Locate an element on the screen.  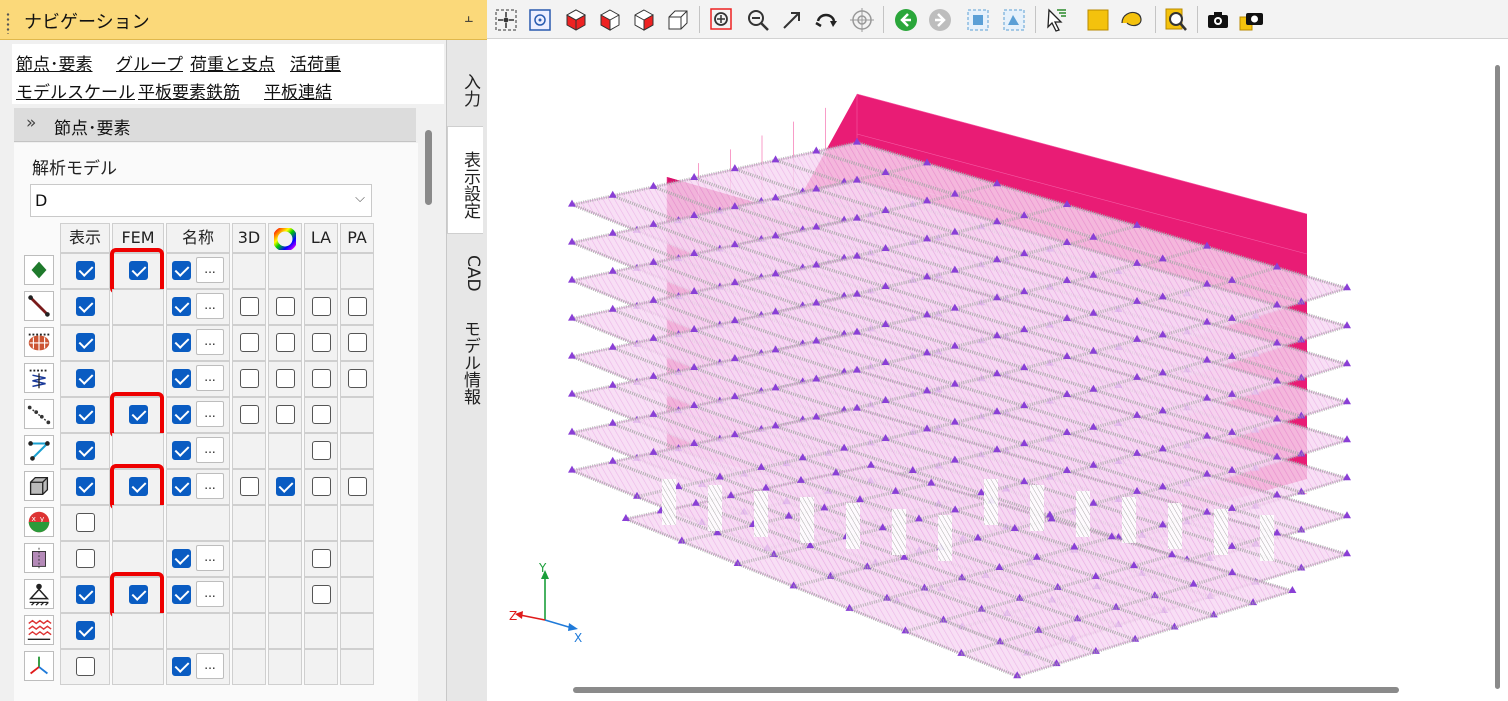
collapse-chevron-icon: » is located at coordinates (31, 123).